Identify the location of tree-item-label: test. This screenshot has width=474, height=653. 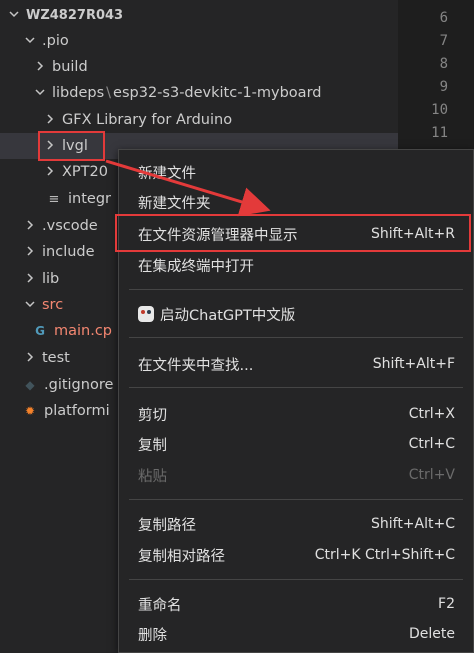
(56, 358).